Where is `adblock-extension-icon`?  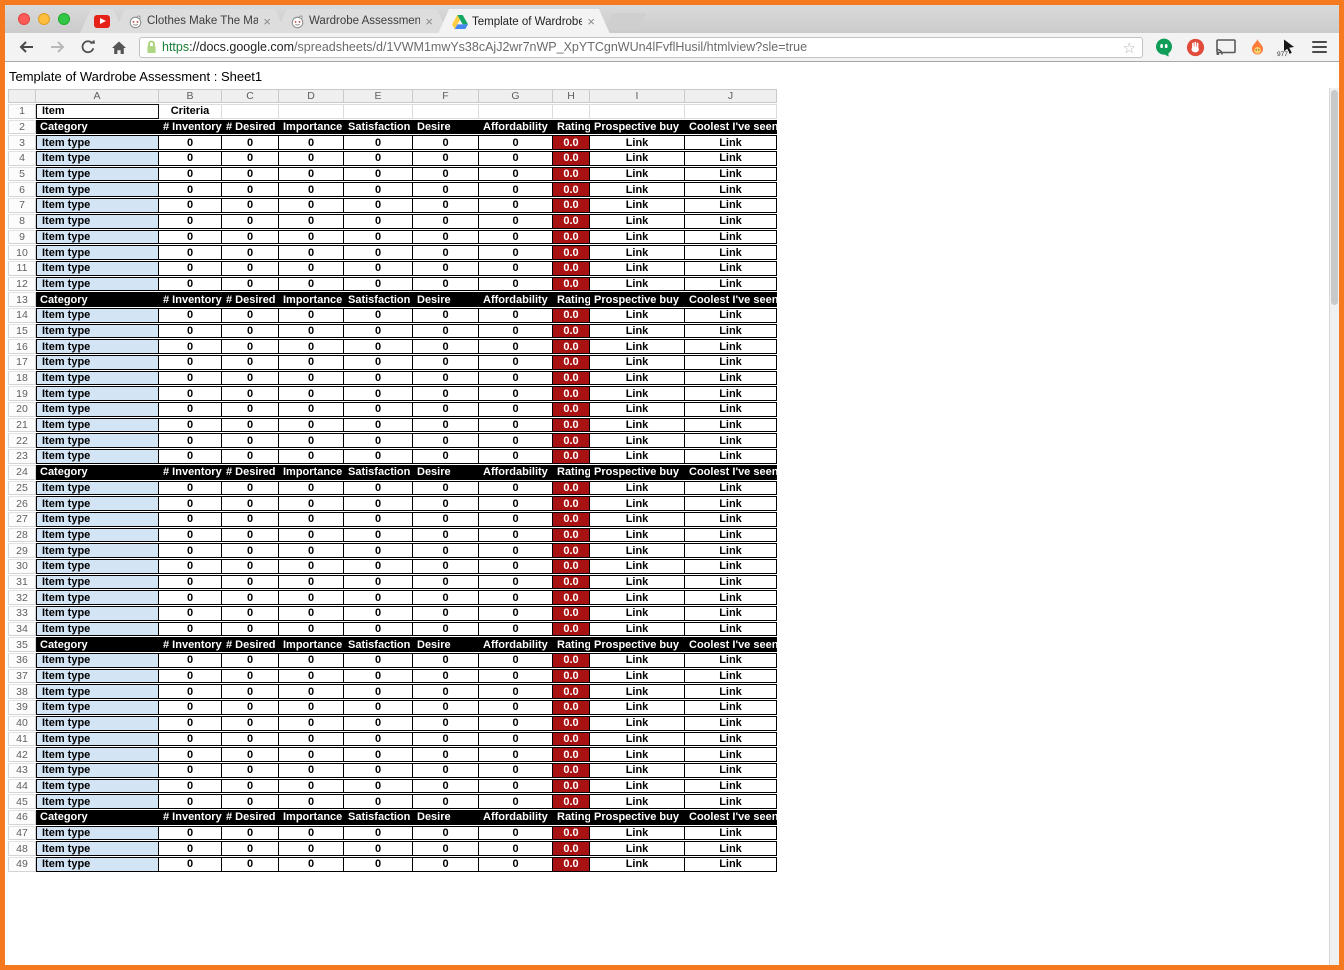 adblock-extension-icon is located at coordinates (1195, 47).